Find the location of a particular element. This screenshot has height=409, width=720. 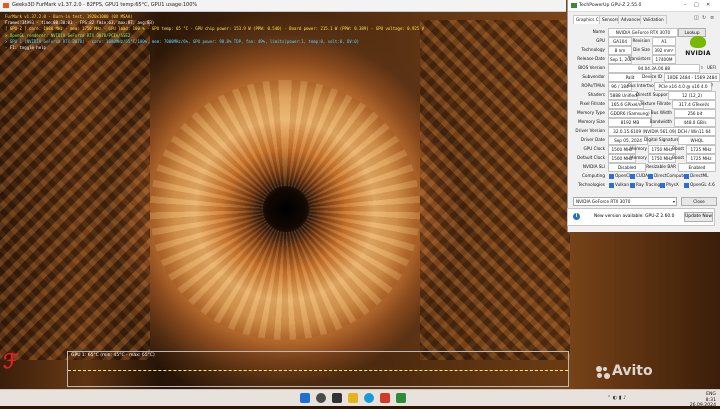

system-tray: ⌃ ◐ ▮ ♪ is located at coordinates (616, 398).